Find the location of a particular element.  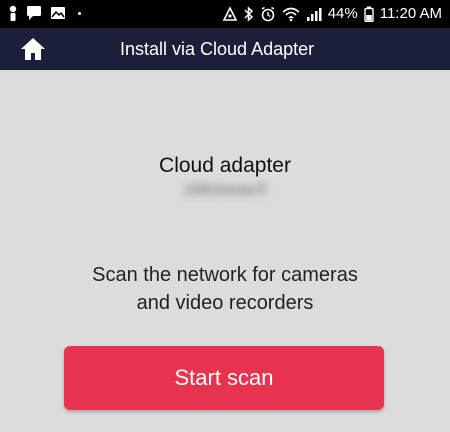

scan-description-line-2: and video recorders is located at coordinates (225, 303).